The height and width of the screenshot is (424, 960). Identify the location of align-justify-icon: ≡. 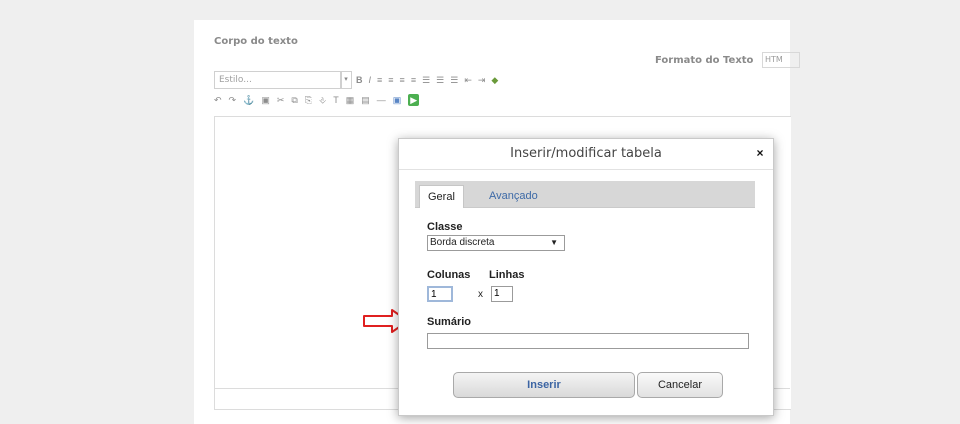
(413, 80).